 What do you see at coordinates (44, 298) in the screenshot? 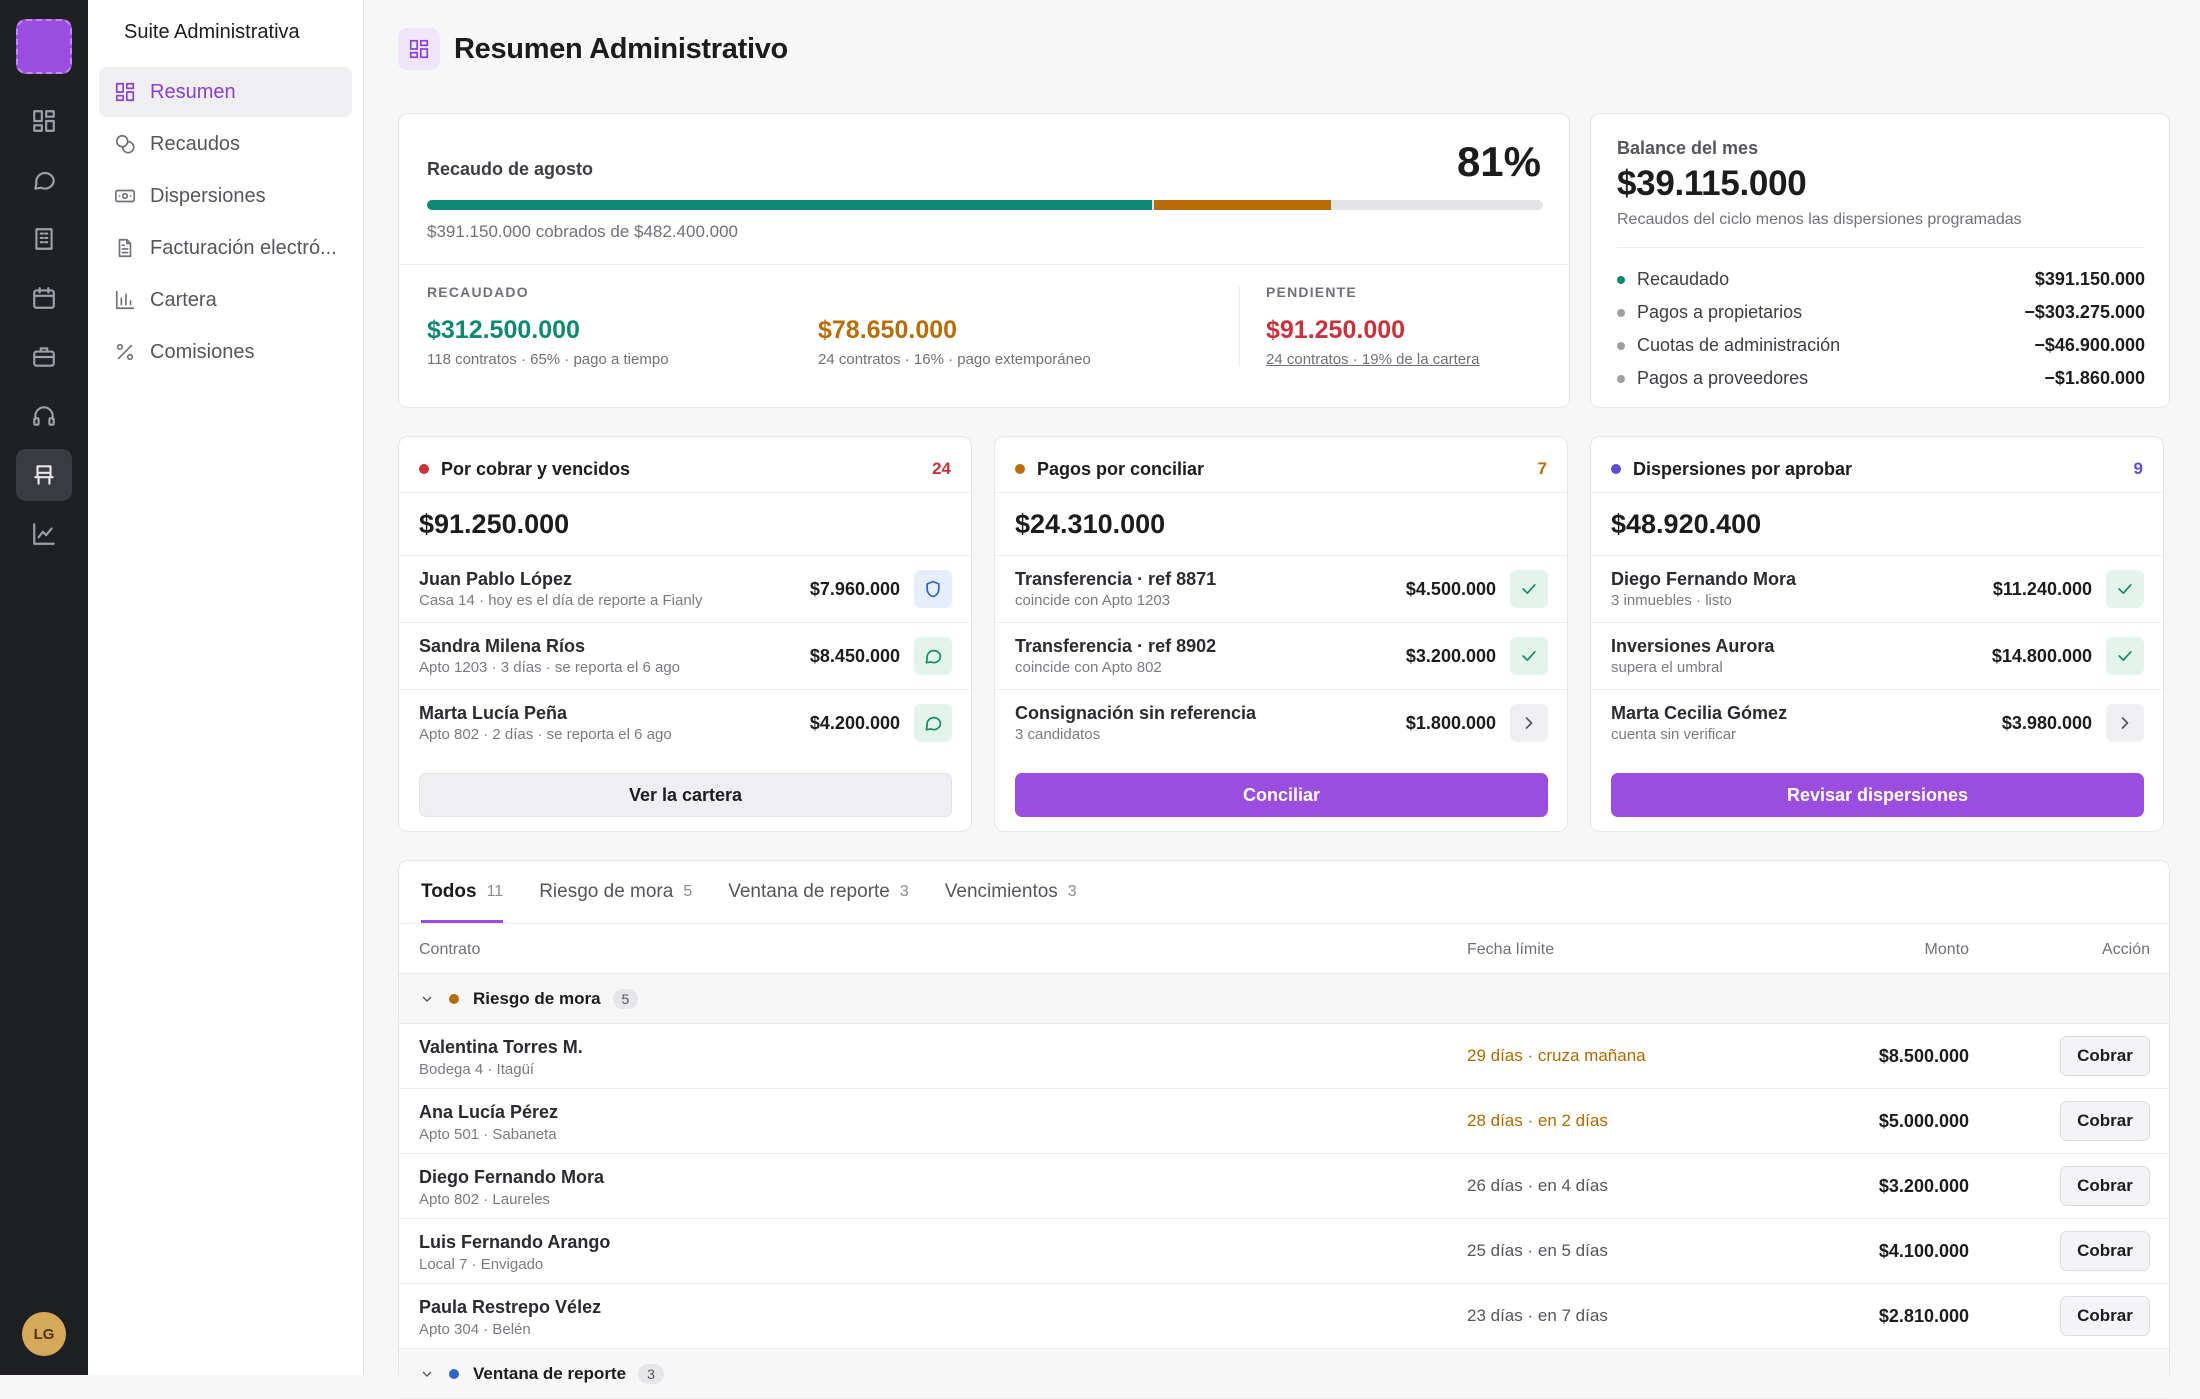
I see `rail-calendar-icon` at bounding box center [44, 298].